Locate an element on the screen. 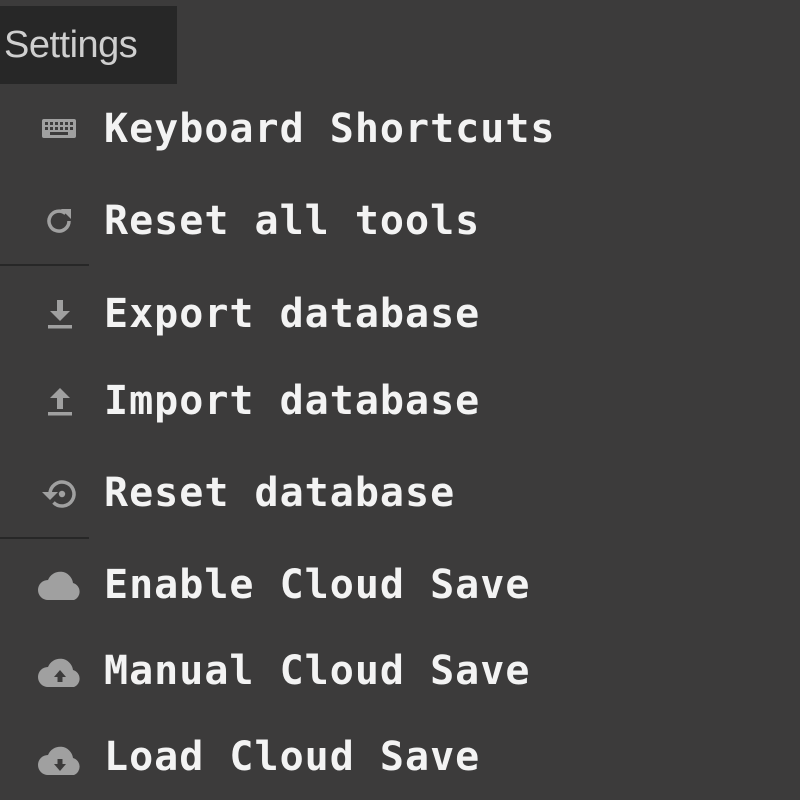 The image size is (800, 800). menu-item-export-database: Export database is located at coordinates (400, 314).